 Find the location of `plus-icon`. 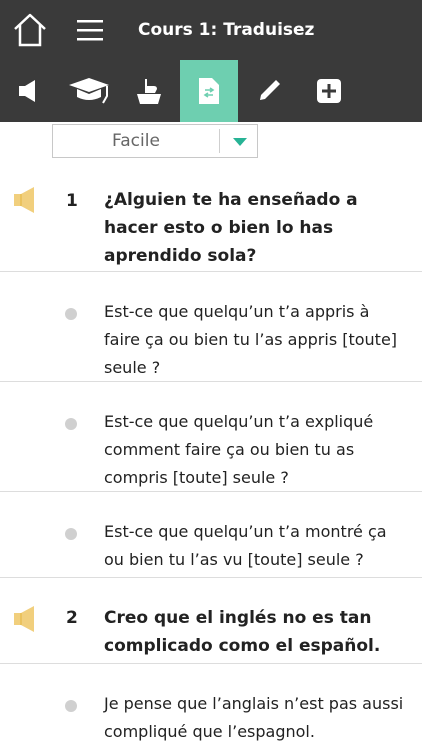

plus-icon is located at coordinates (329, 91).